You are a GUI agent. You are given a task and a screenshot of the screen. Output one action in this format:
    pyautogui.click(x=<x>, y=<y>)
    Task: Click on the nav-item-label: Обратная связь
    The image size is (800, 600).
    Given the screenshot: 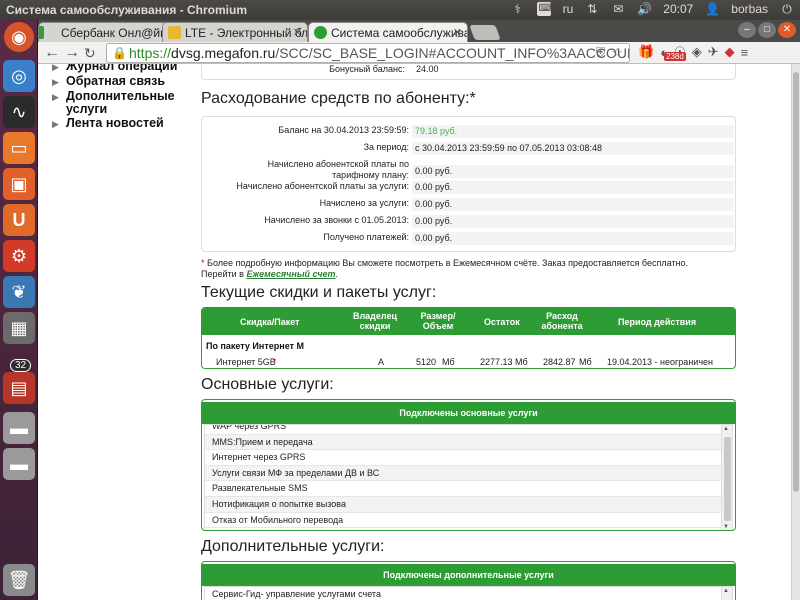 What is the action you would take?
    pyautogui.click(x=116, y=81)
    